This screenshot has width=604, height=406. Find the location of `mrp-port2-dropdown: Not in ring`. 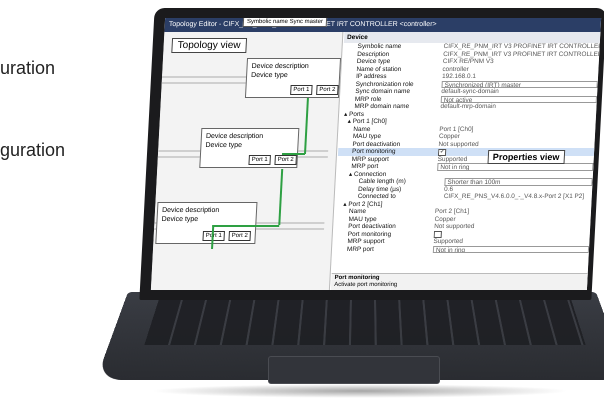

mrp-port2-dropdown: Not in ring is located at coordinates (511, 249).